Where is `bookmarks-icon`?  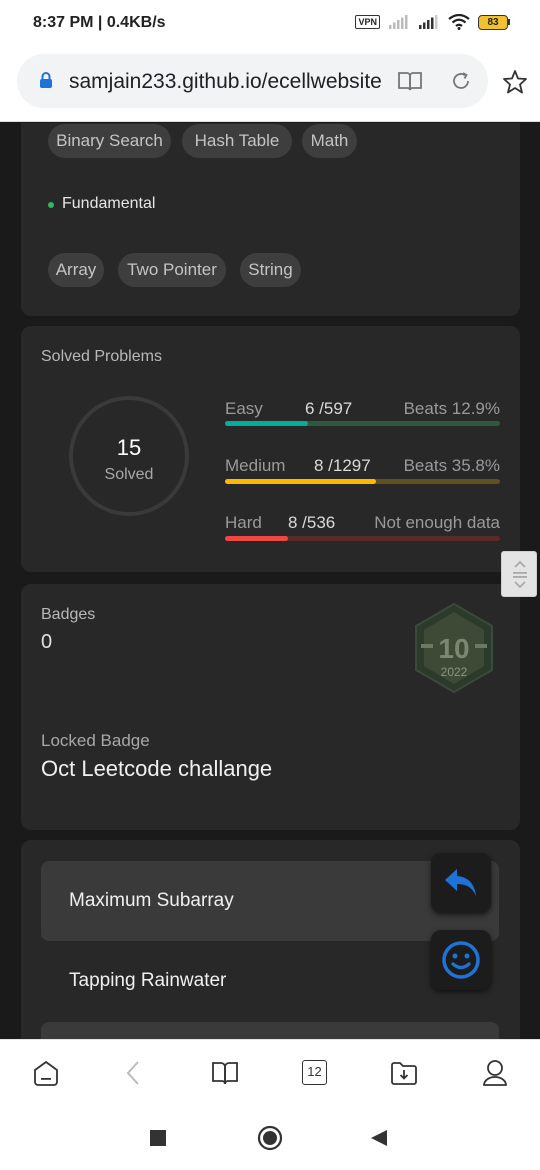
bookmarks-icon is located at coordinates (225, 1073).